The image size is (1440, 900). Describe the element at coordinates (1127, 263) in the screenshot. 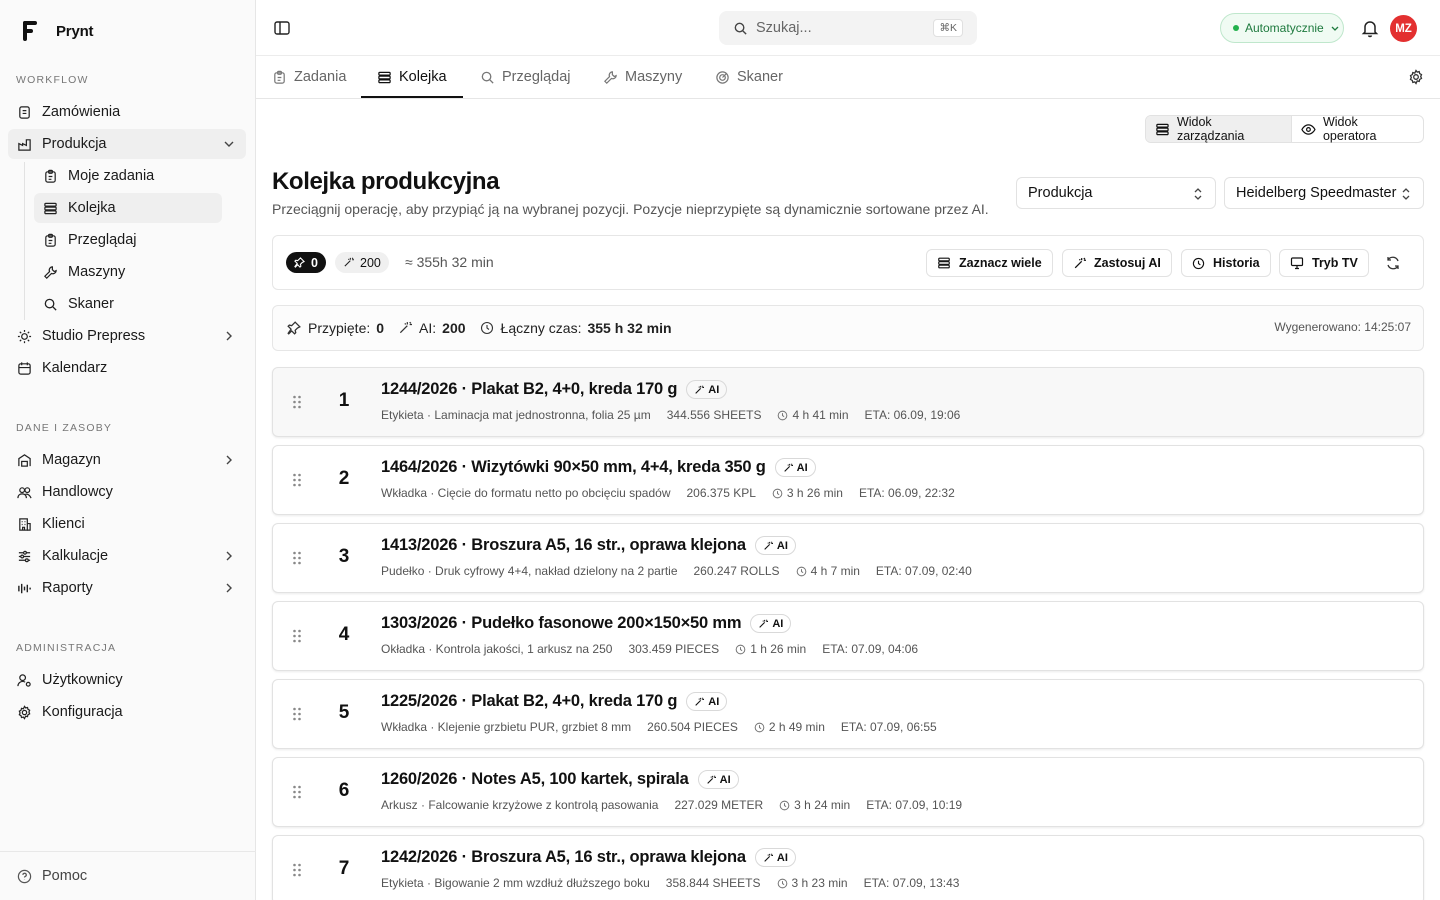

I see `apply-ai-label: Zastosuj AI` at that location.